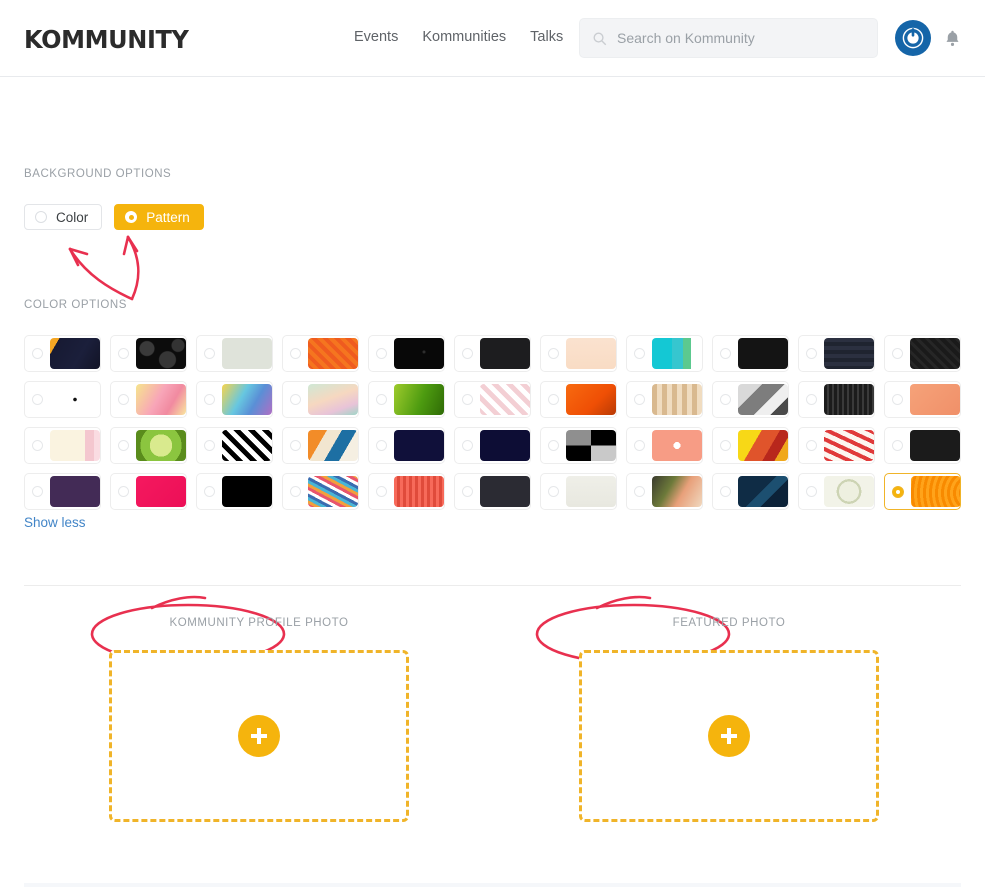 The width and height of the screenshot is (985, 887). I want to click on pattern-swatch-coral-circuit, so click(406, 491).